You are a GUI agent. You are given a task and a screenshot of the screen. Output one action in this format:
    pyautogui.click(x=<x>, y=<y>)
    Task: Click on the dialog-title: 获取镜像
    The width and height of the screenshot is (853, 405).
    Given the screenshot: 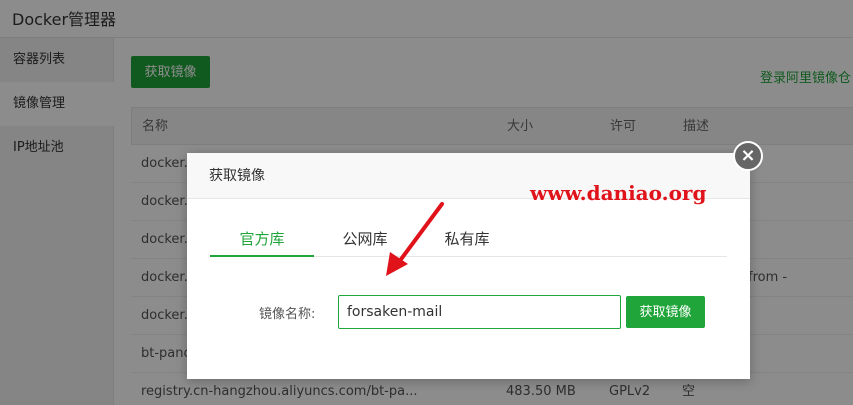 What is the action you would take?
    pyautogui.click(x=237, y=176)
    